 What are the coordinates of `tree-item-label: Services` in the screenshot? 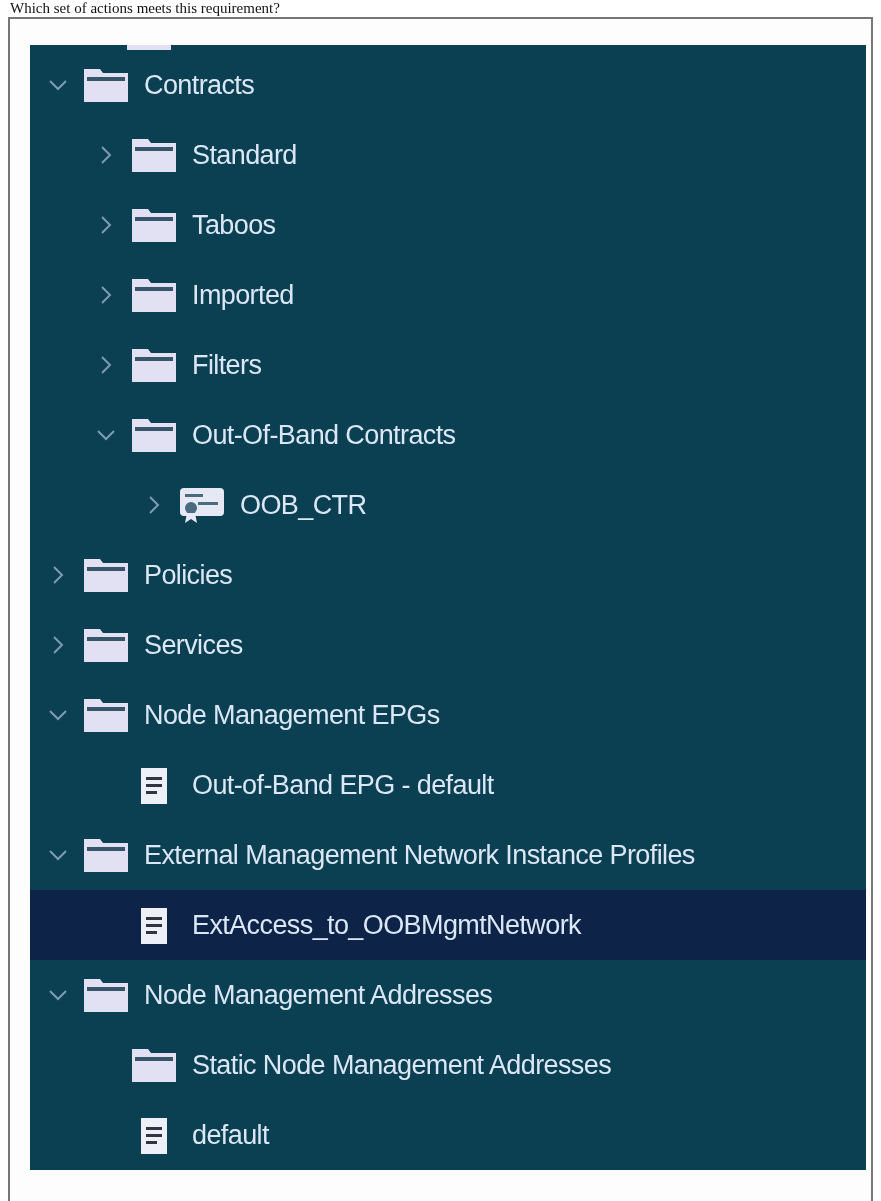 It's located at (193, 645).